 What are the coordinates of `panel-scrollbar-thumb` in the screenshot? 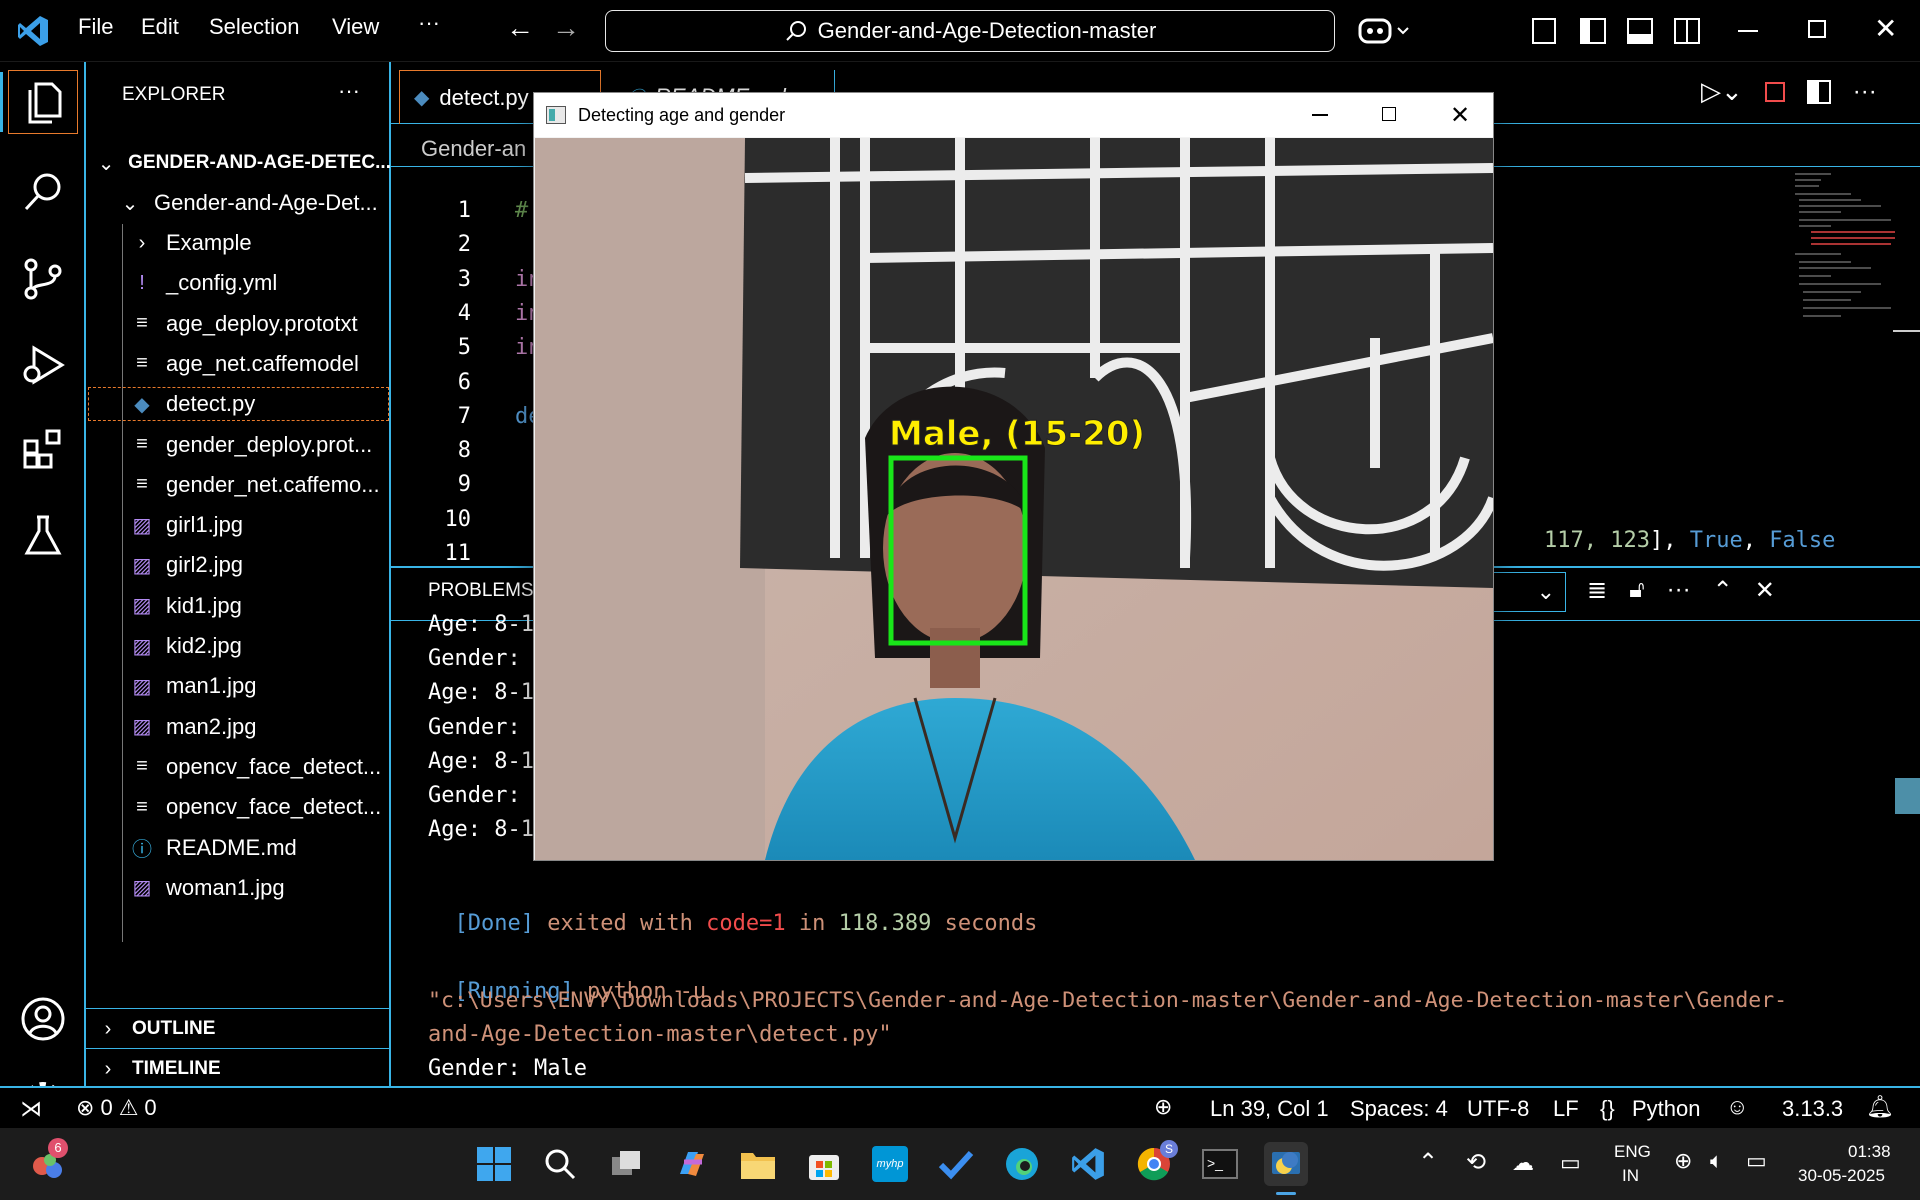 It's located at (1907, 796).